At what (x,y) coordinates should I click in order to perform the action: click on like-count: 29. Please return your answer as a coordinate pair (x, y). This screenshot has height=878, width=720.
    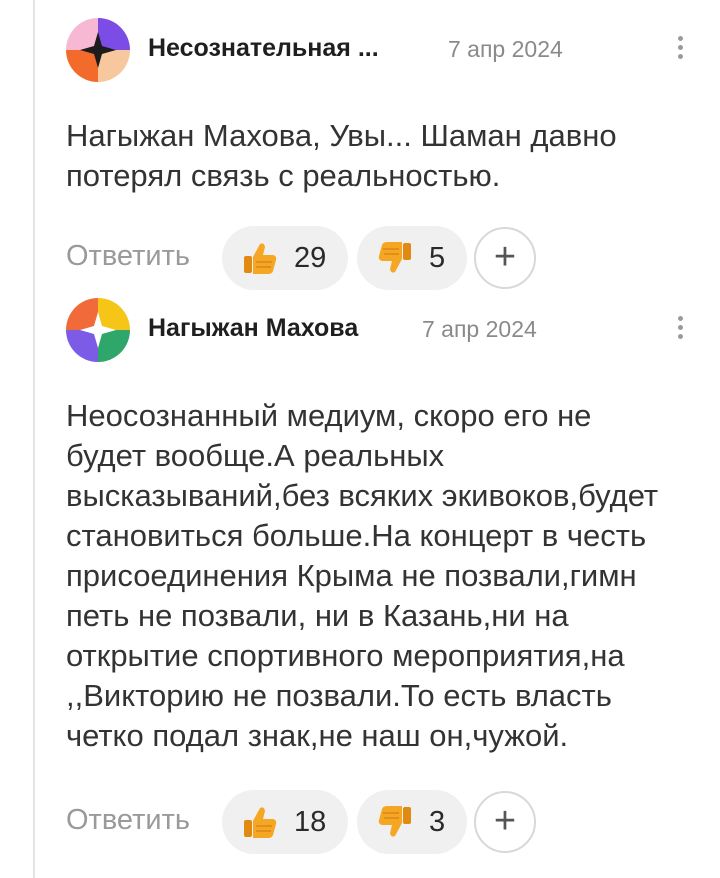
    Looking at the image, I should click on (310, 257).